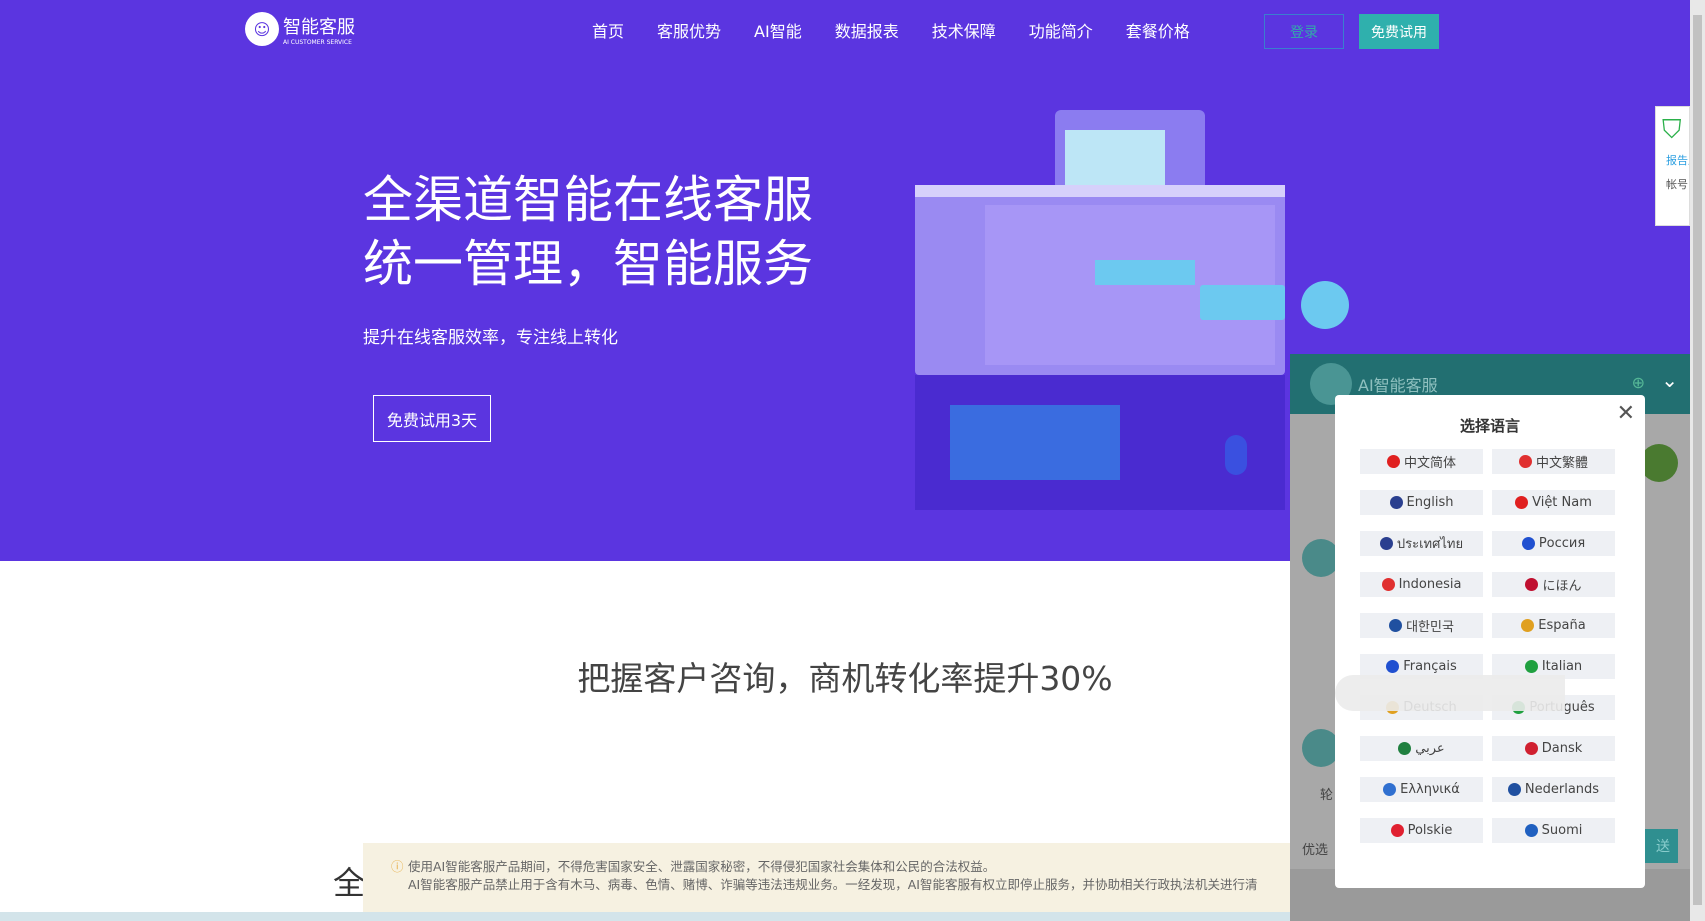 The width and height of the screenshot is (1705, 921). What do you see at coordinates (608, 30) in the screenshot?
I see `nav-home: 首页` at bounding box center [608, 30].